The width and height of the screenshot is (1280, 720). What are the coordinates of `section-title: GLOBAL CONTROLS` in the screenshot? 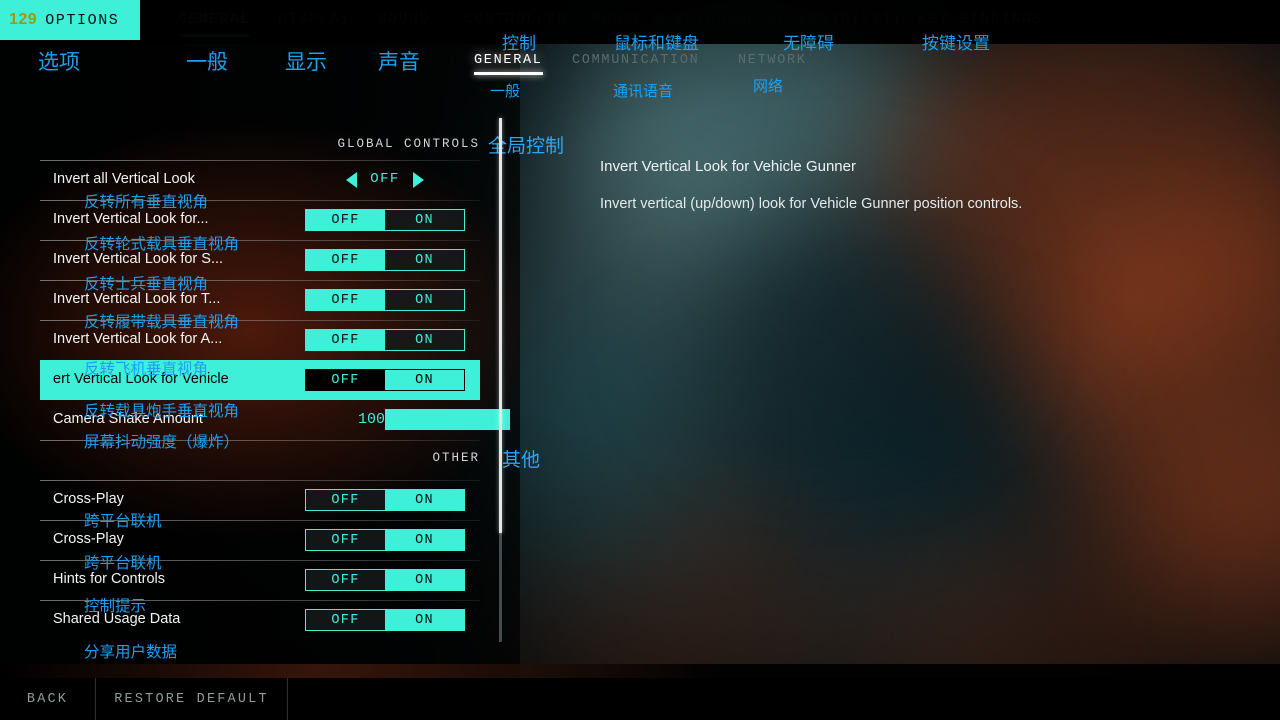 It's located at (408, 144).